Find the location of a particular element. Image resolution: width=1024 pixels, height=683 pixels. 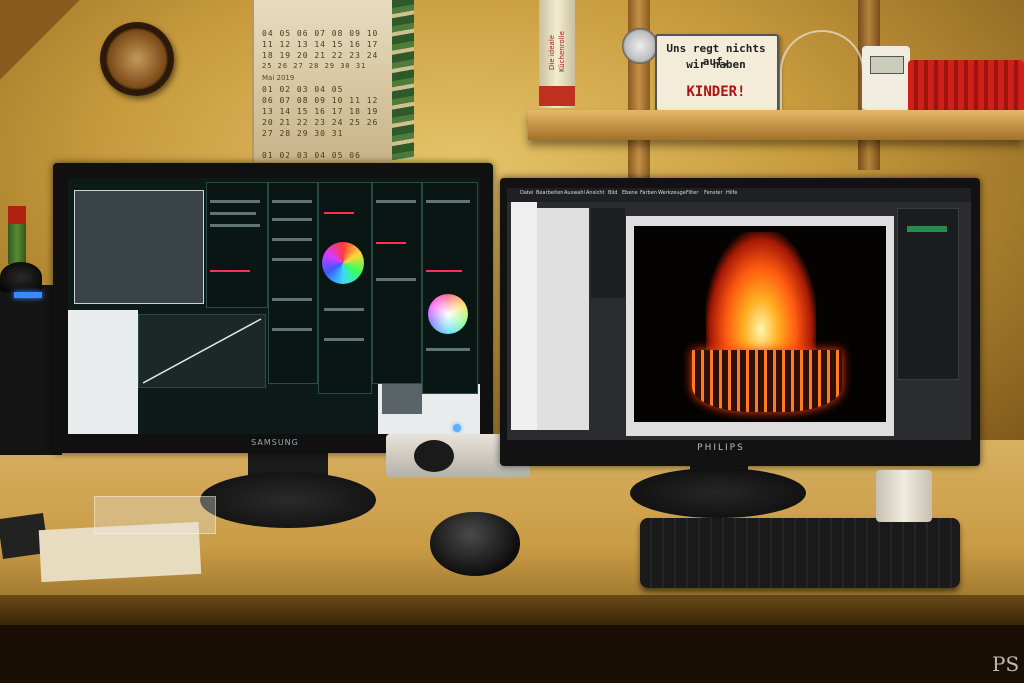

calendar-week-row: 18 19 20 21 22 23 24 is located at coordinates (320, 55).